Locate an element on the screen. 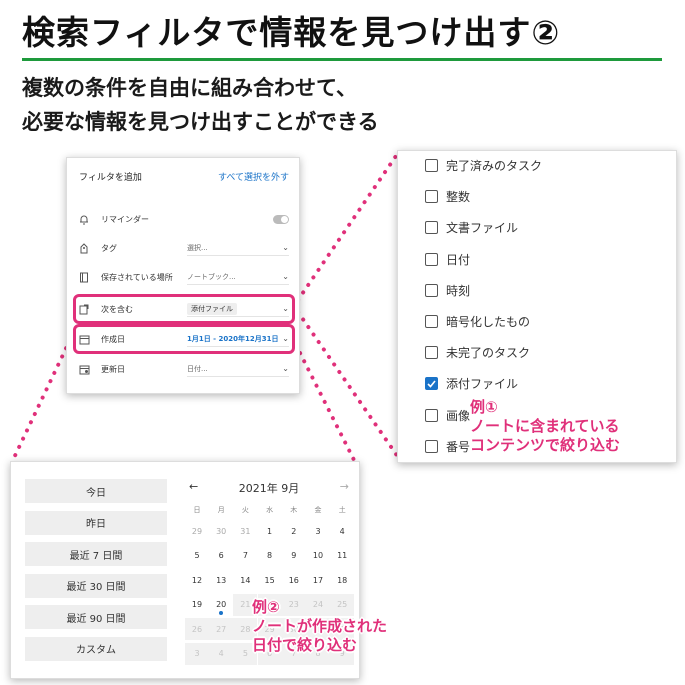  calendar-day-number: 7 is located at coordinates (245, 555).